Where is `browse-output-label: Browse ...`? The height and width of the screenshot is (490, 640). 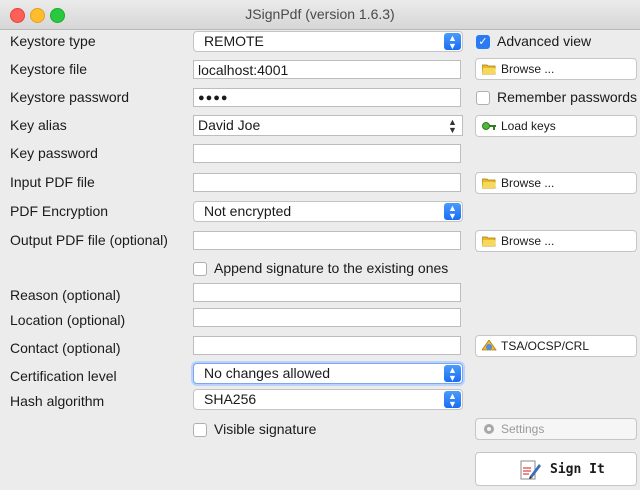
browse-output-label: Browse ... is located at coordinates (528, 241).